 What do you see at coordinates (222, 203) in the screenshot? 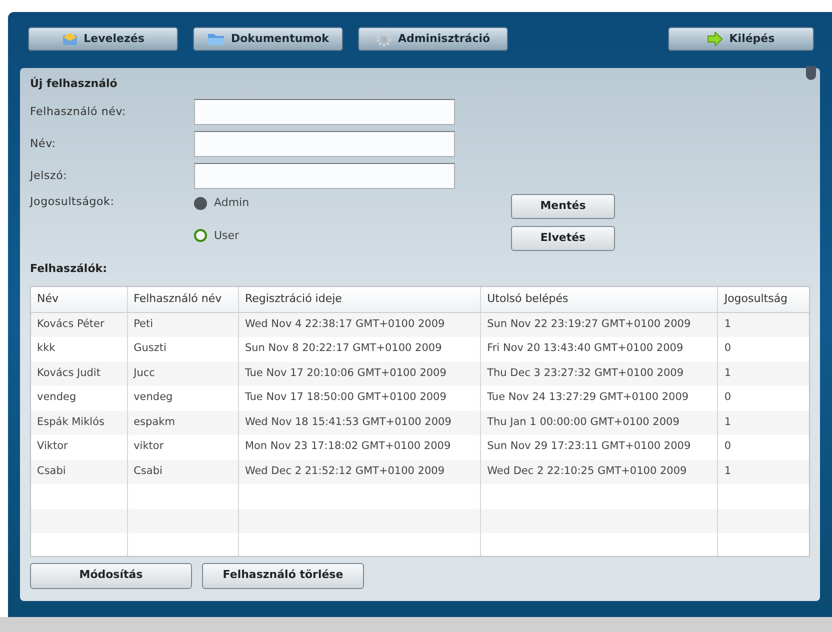
I see `radio-option: Admin` at bounding box center [222, 203].